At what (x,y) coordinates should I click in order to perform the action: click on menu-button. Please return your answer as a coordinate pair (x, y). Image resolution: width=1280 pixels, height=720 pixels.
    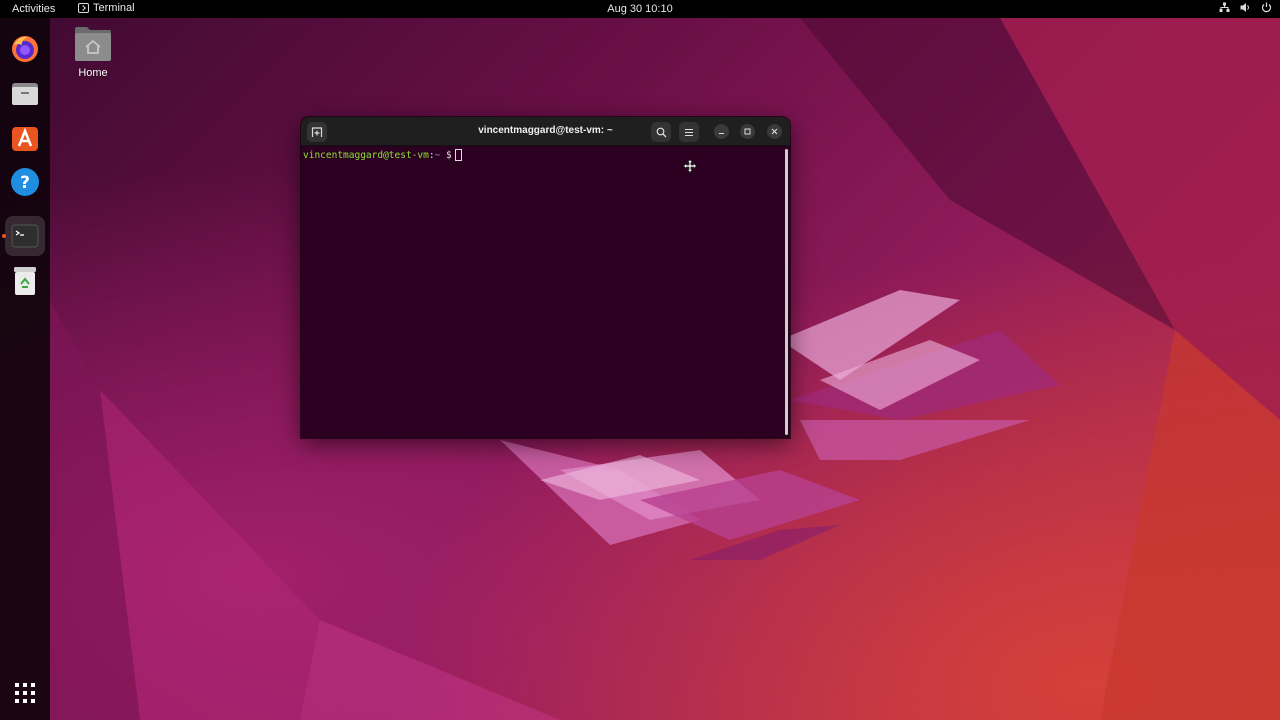
    Looking at the image, I should click on (689, 132).